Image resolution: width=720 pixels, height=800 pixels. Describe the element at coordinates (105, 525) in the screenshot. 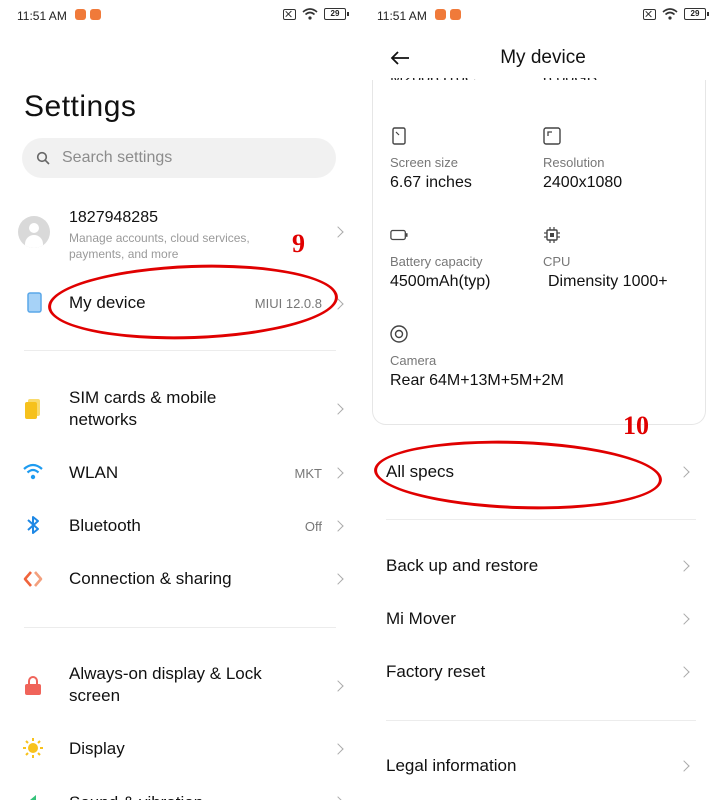

I see `bluetooth-label: Bluetooth` at that location.